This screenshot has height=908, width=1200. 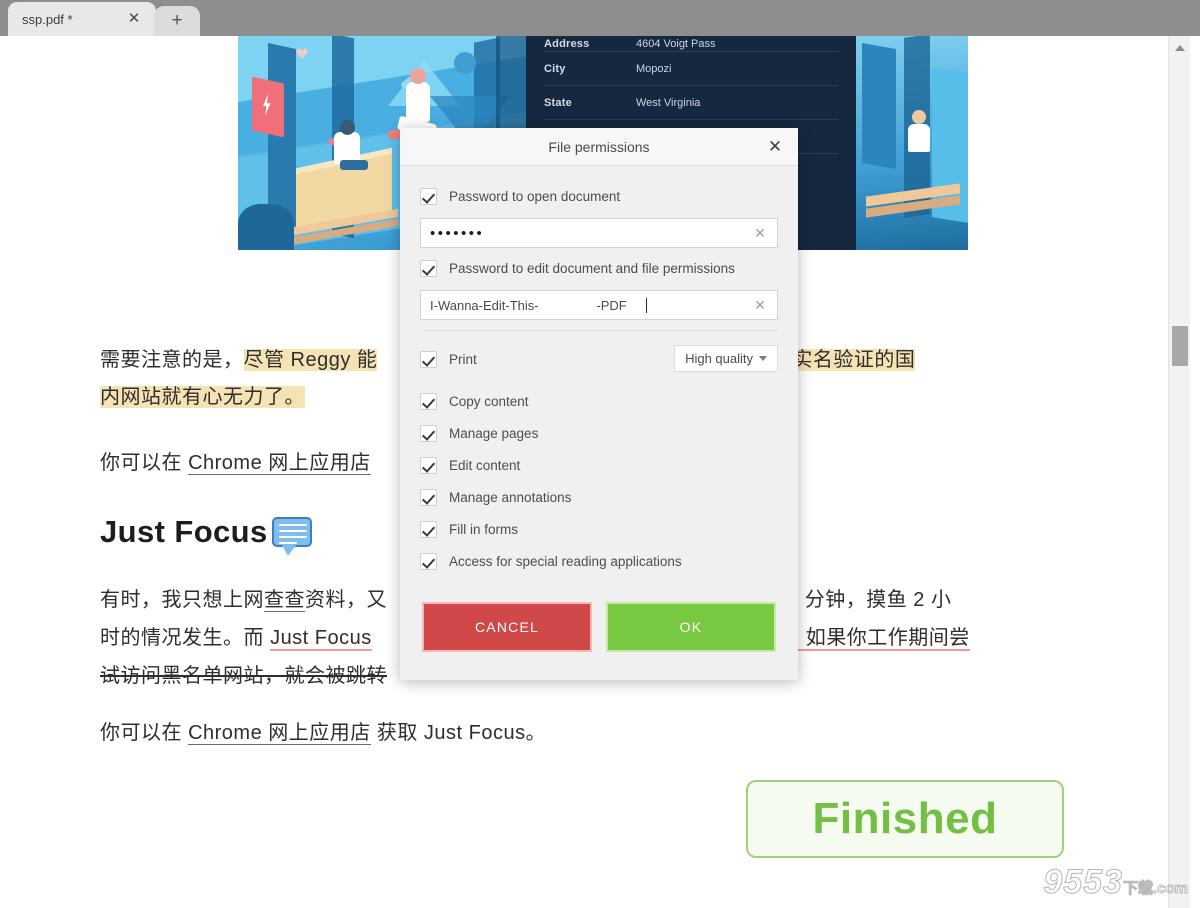 I want to click on table-cell-key: City, so click(x=555, y=68).